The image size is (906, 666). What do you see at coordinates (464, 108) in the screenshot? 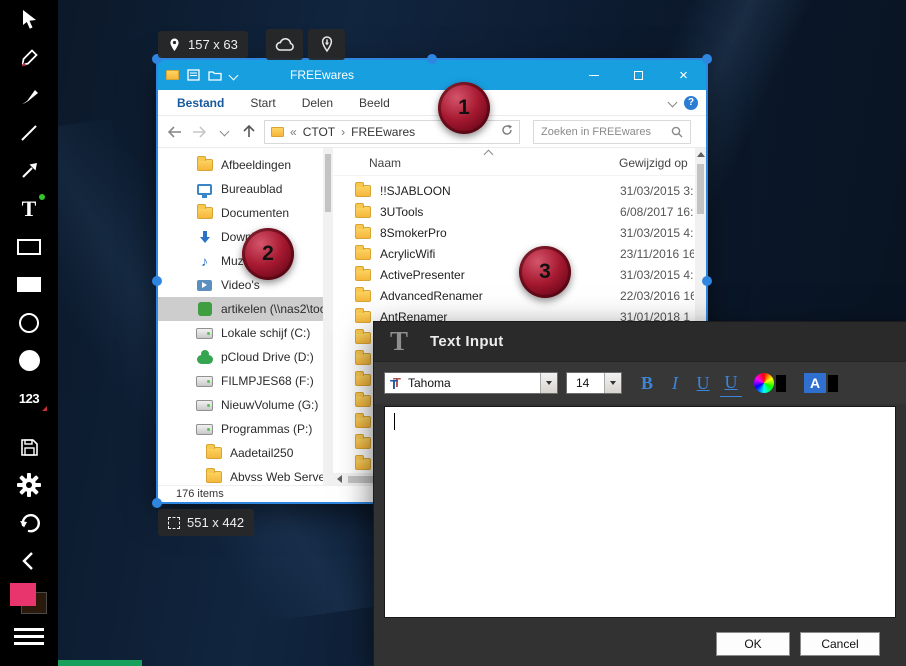
I see `number-badge-1: 1` at bounding box center [464, 108].